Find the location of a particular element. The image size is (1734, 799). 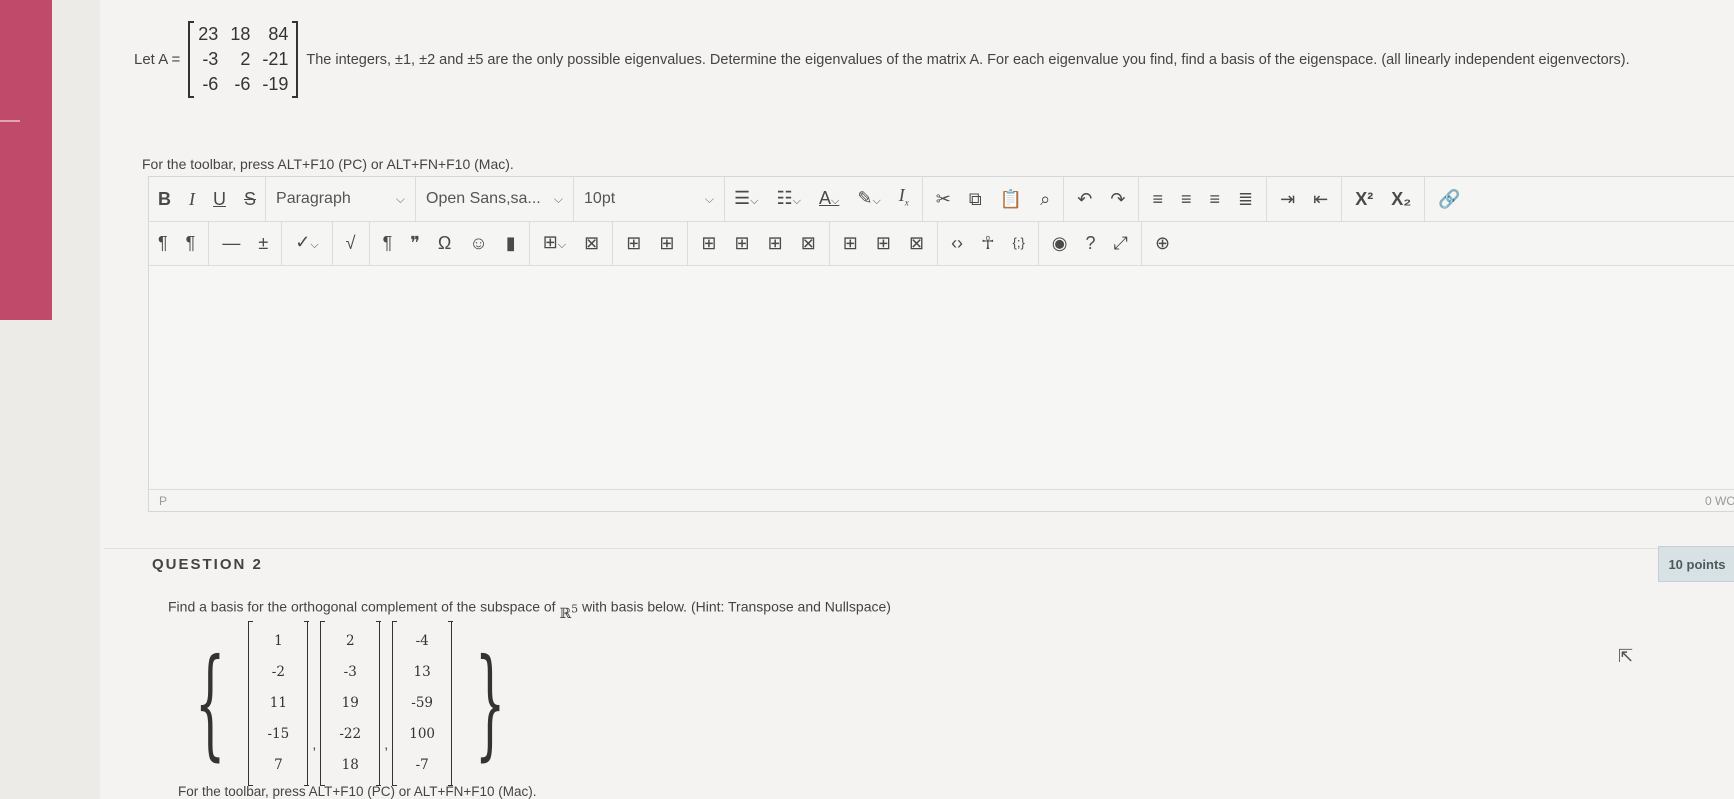

paste-icon: 📋 is located at coordinates (1011, 199).